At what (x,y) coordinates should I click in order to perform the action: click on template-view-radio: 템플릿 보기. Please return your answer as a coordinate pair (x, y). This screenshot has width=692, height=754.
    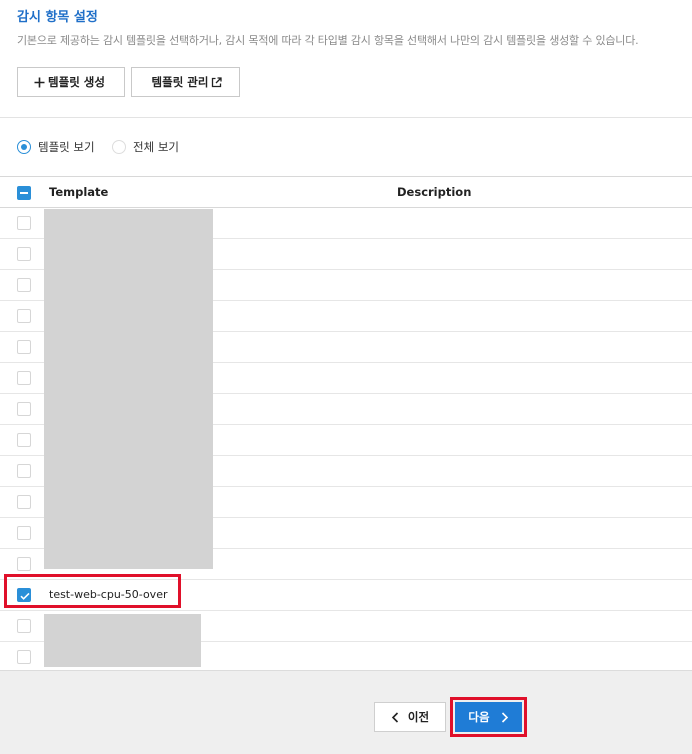
    Looking at the image, I should click on (56, 147).